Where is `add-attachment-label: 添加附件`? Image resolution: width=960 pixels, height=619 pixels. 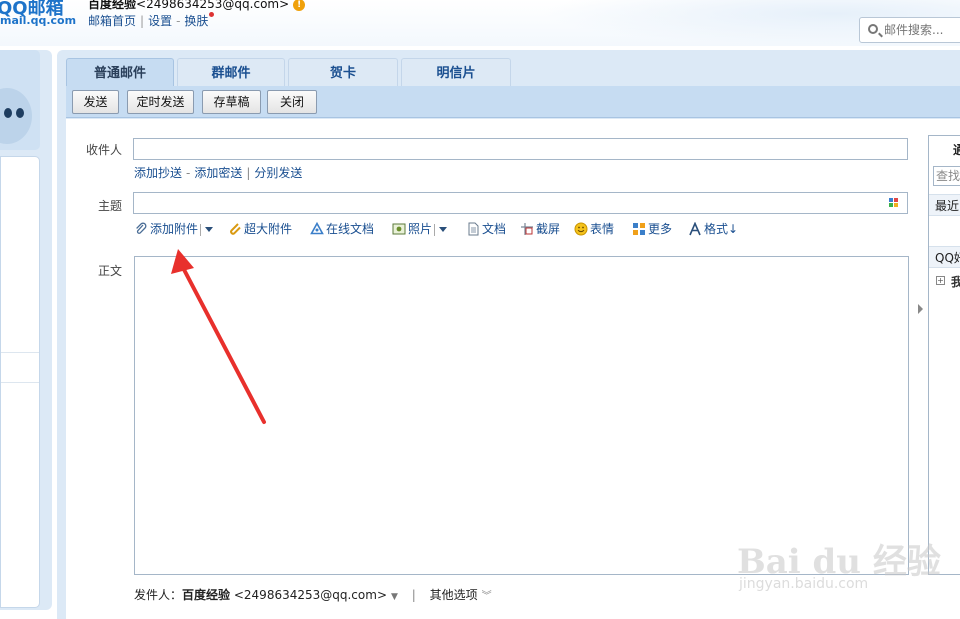 add-attachment-label: 添加附件 is located at coordinates (174, 229).